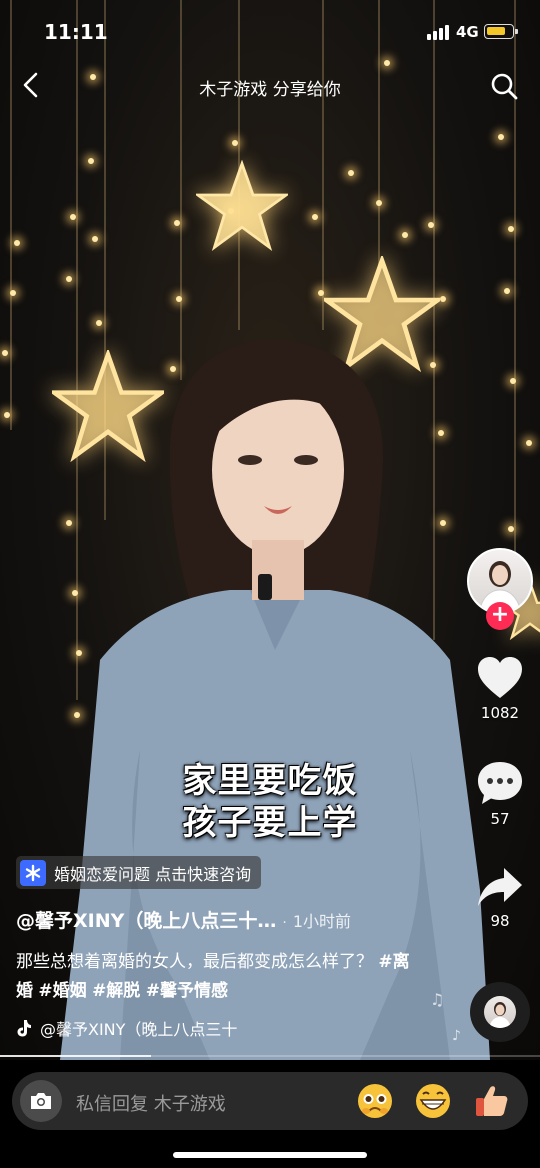  Describe the element at coordinates (62, 991) in the screenshot. I see `hashtag: #婚姻` at that location.